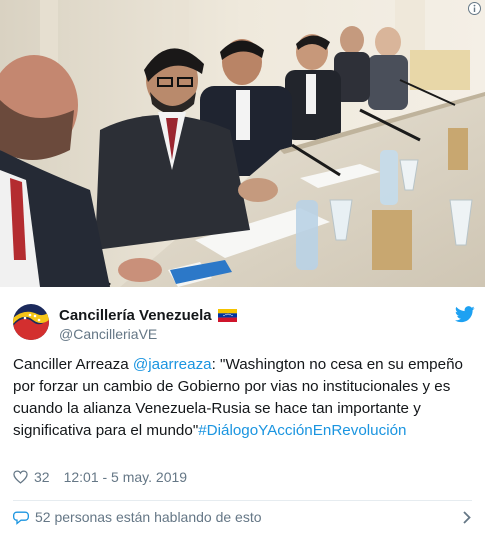  I want to click on tweet-header: Cancillería Venezuela @CancilleriaVE, so click(244, 324).